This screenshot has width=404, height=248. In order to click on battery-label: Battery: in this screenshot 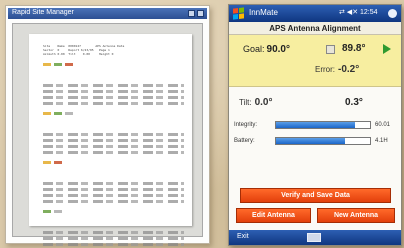, I will do `click(244, 141)`.